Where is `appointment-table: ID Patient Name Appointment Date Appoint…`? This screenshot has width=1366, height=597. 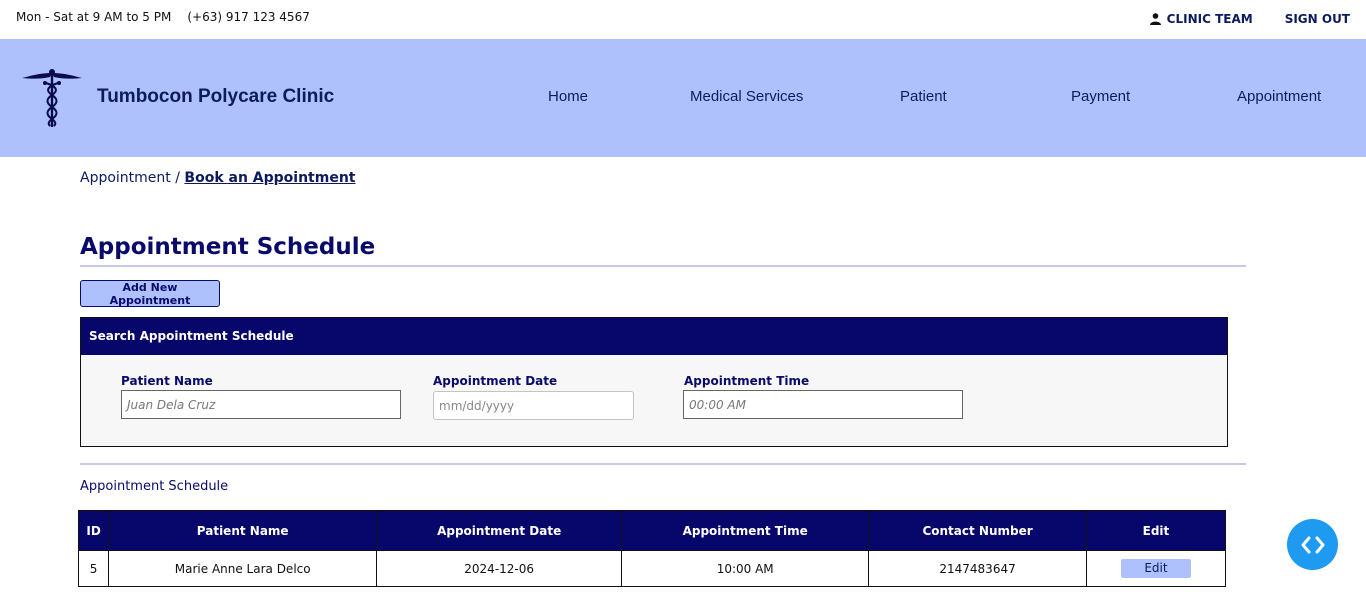 appointment-table: ID Patient Name Appointment Date Appoint… is located at coordinates (652, 548).